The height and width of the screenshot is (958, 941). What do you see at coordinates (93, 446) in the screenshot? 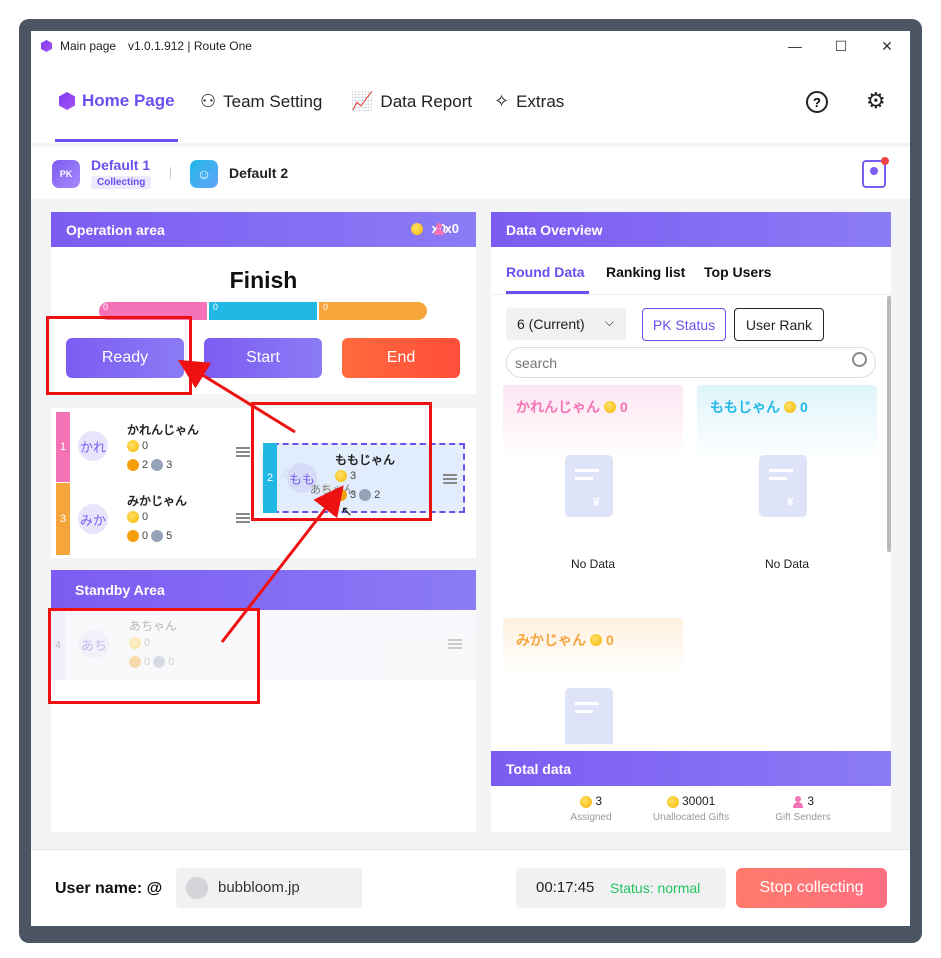
I see `avatar: かれ` at bounding box center [93, 446].